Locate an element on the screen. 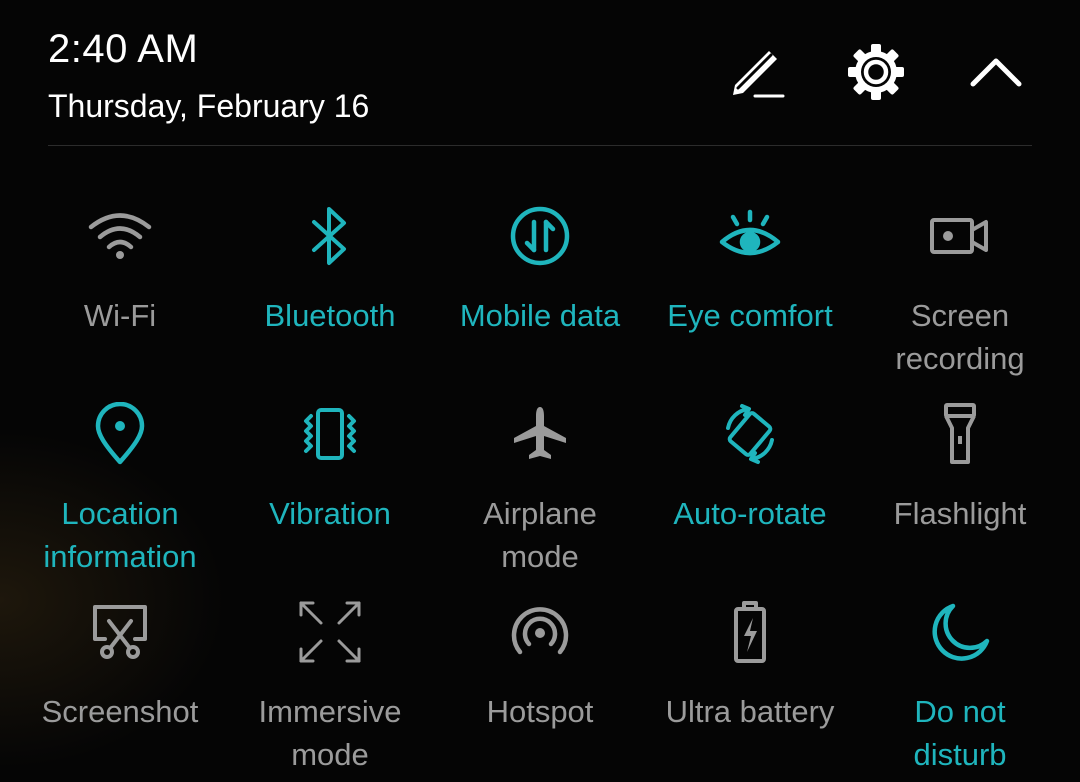 The image size is (1080, 782). clock-date: Thursday, February 16 is located at coordinates (209, 106).